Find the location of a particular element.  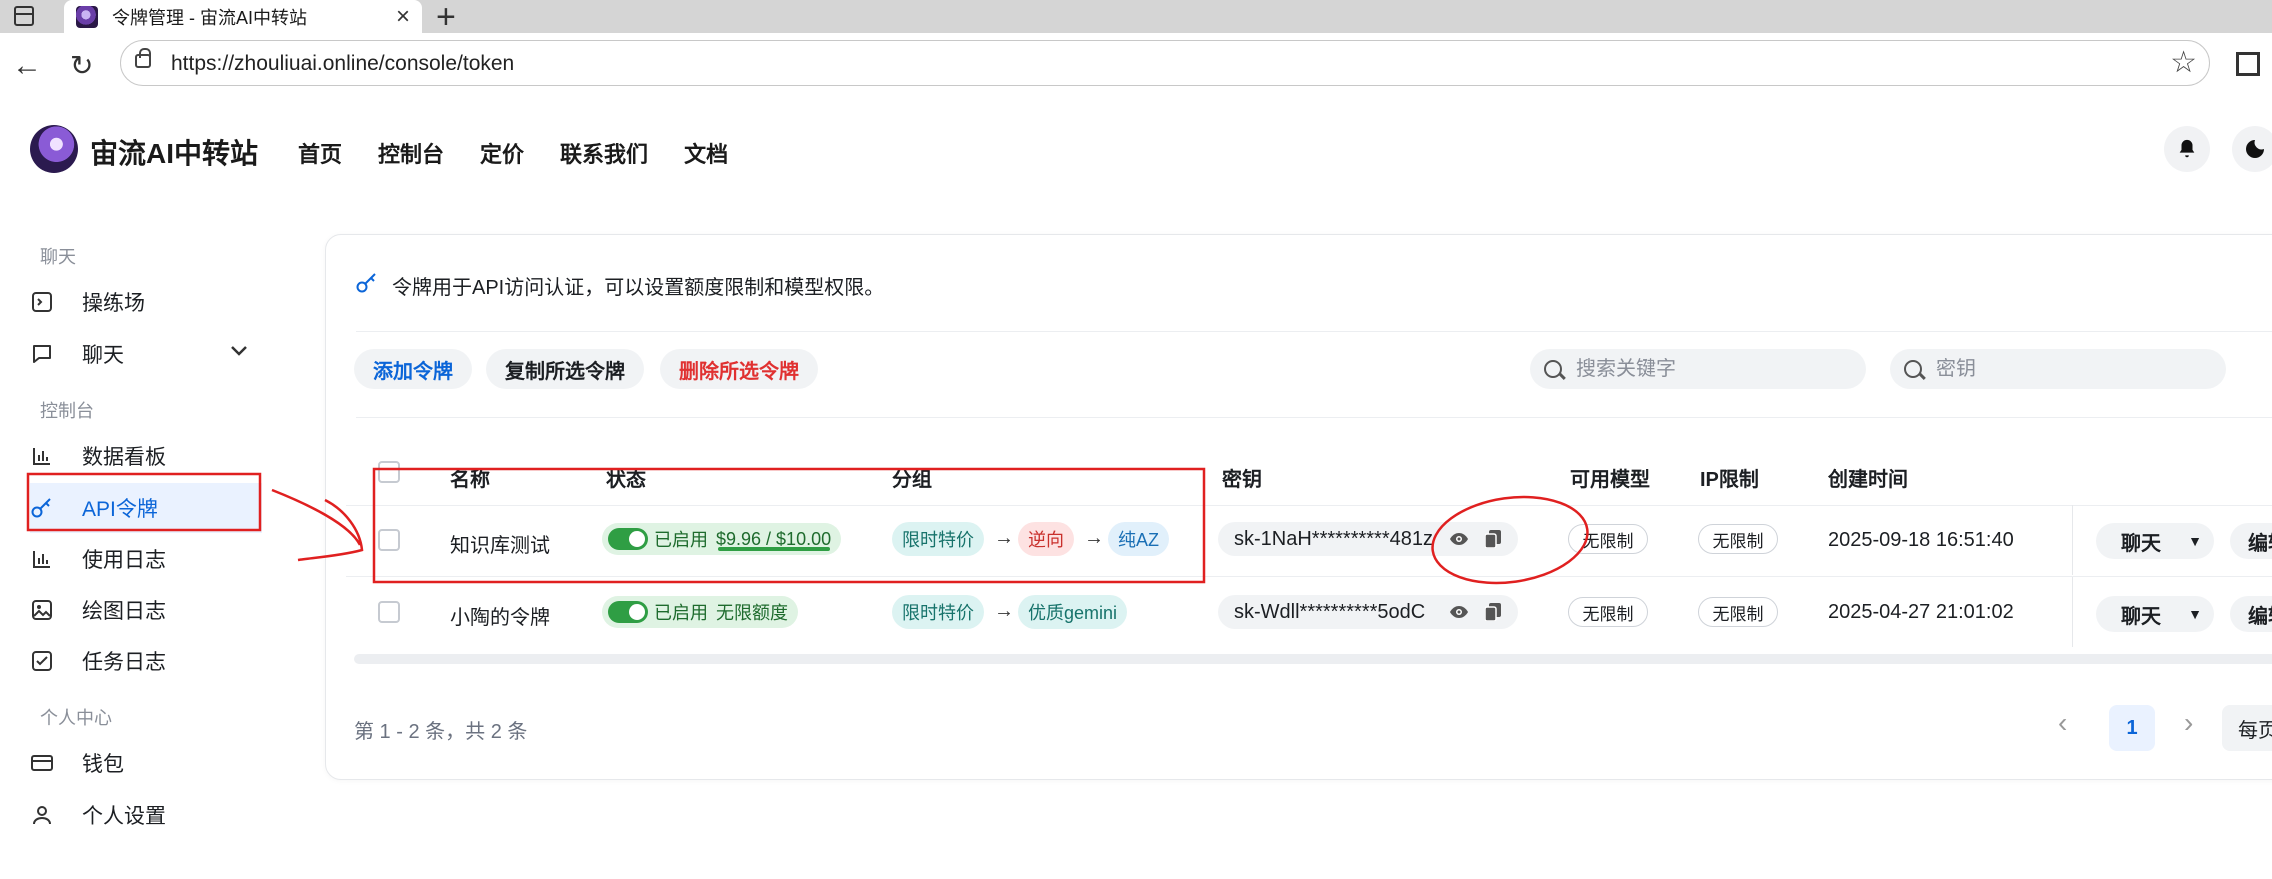

key-field: sk-Wdll**********5odC is located at coordinates (1368, 612).